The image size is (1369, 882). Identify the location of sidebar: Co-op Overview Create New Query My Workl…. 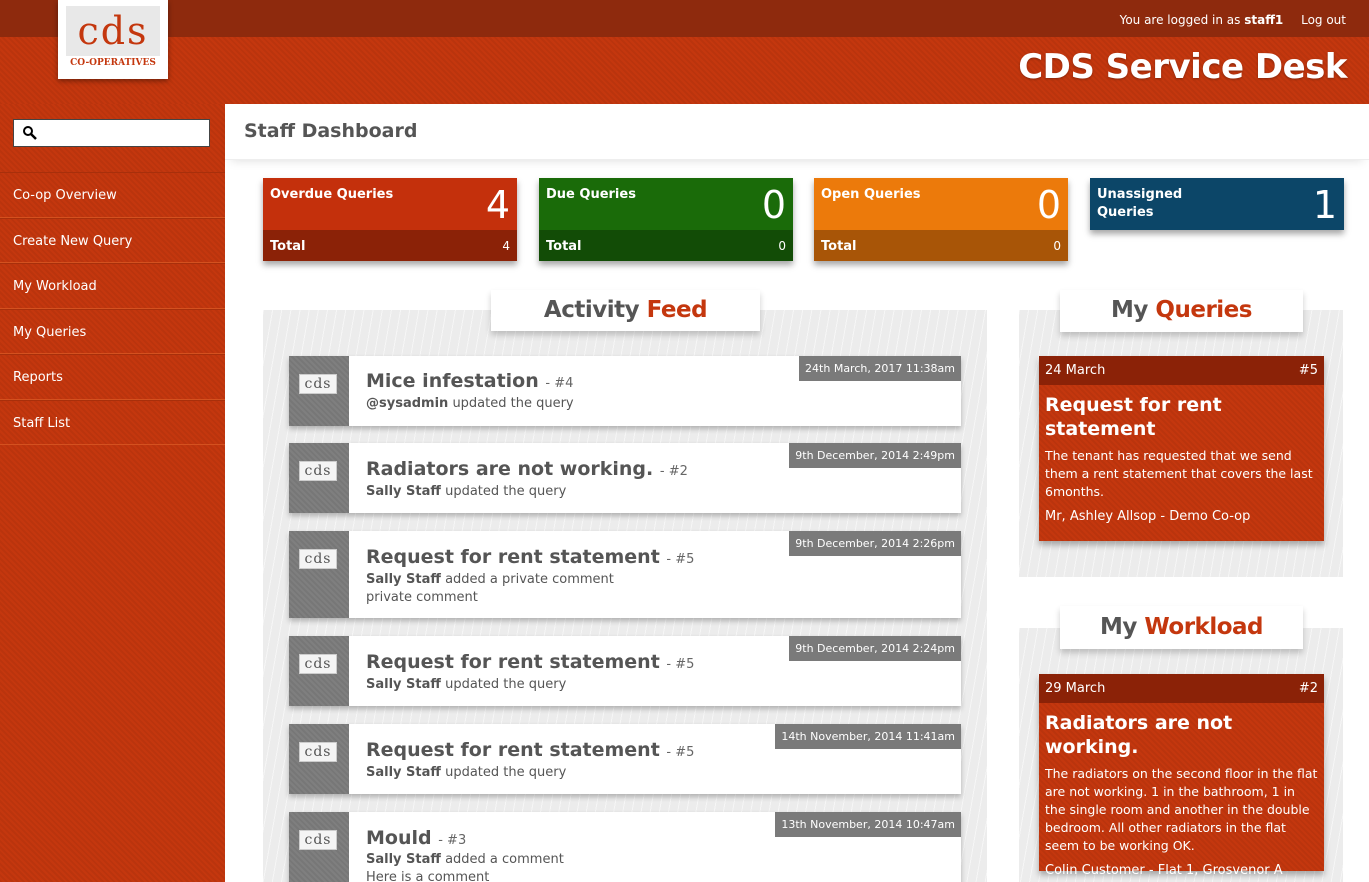
(112, 493).